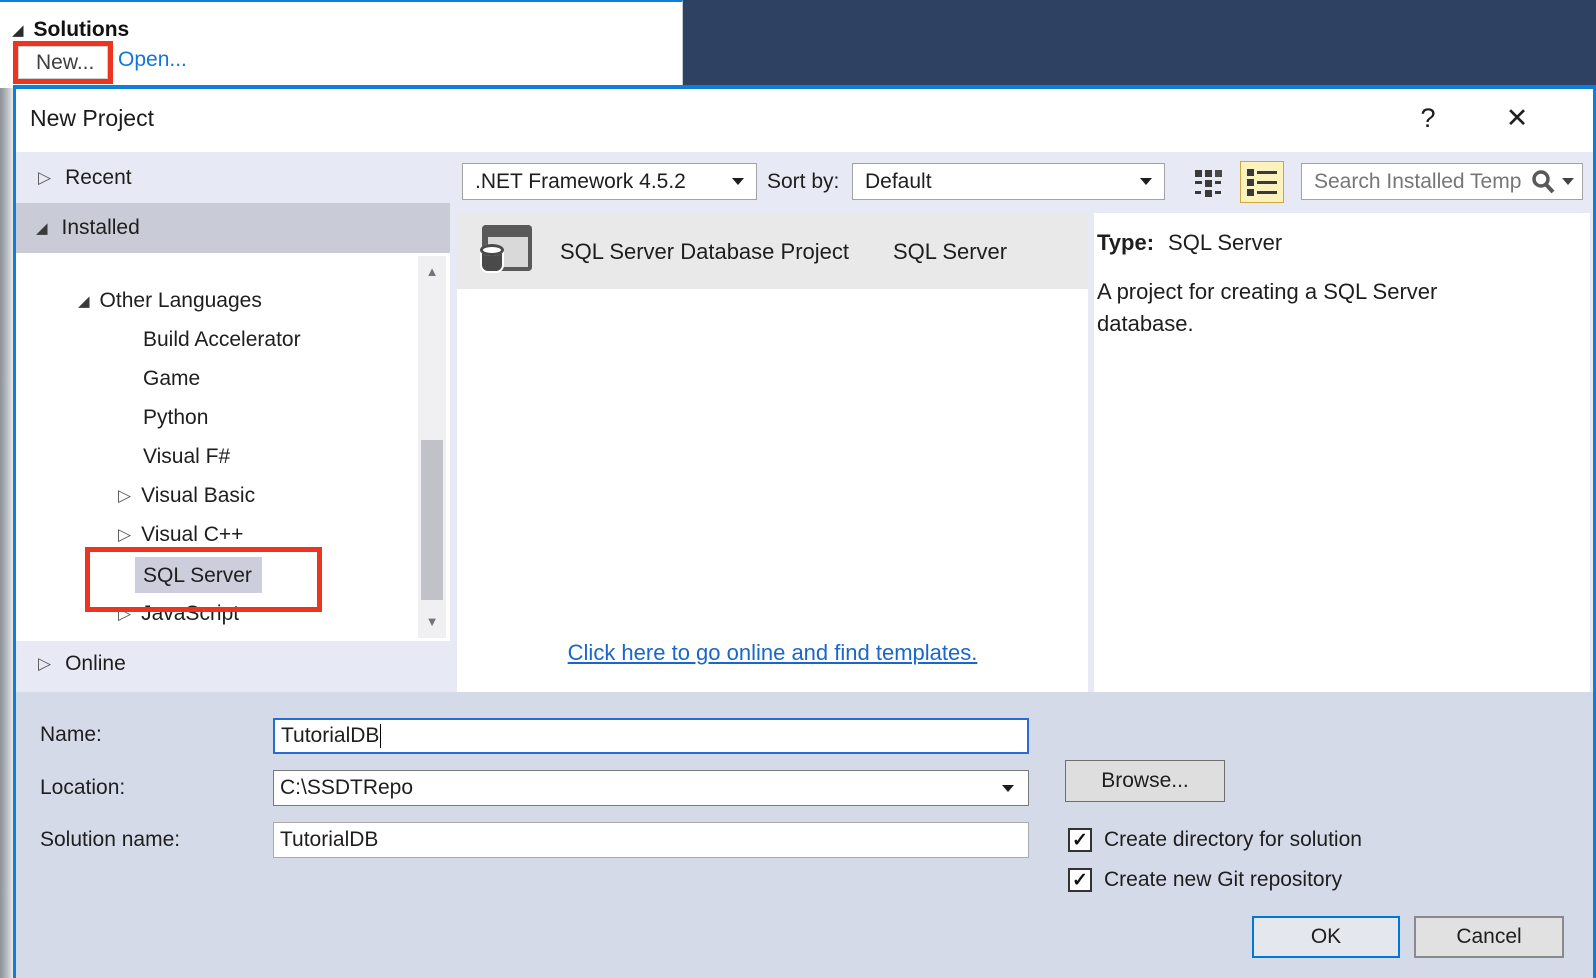  I want to click on scroll-down-icon: ▼, so click(432, 621).